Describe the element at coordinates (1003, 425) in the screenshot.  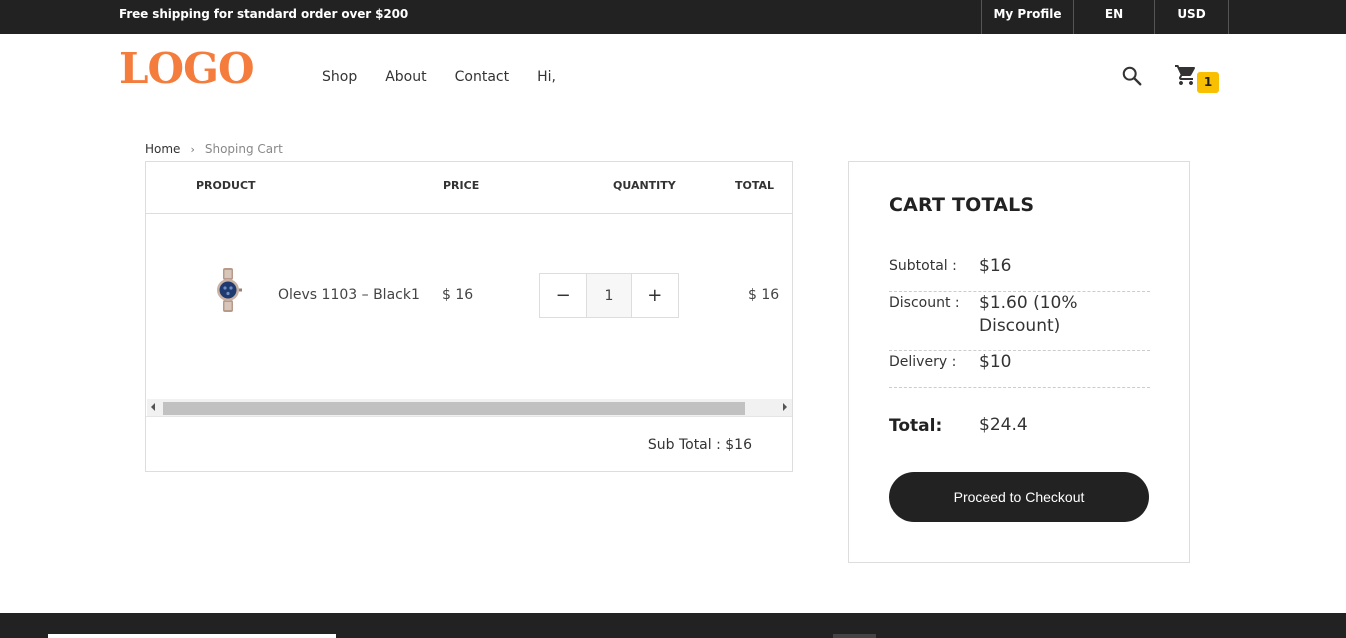
I see `total-value: $24.4` at that location.